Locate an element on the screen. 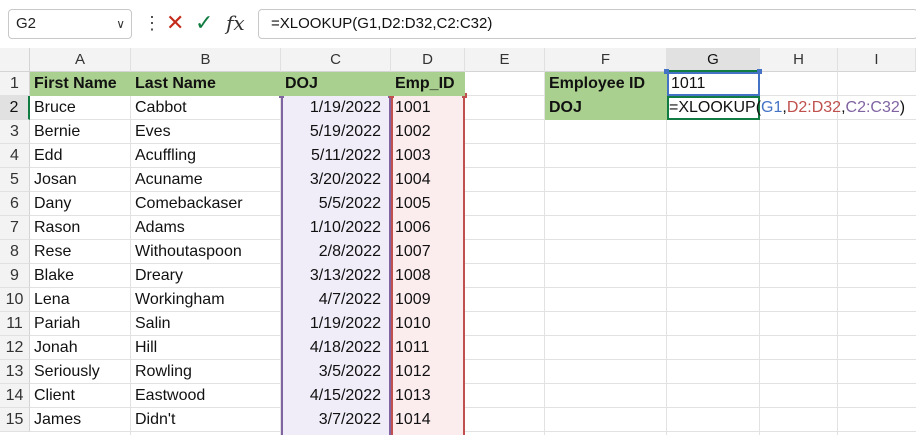  cell-first: James is located at coordinates (80, 420).